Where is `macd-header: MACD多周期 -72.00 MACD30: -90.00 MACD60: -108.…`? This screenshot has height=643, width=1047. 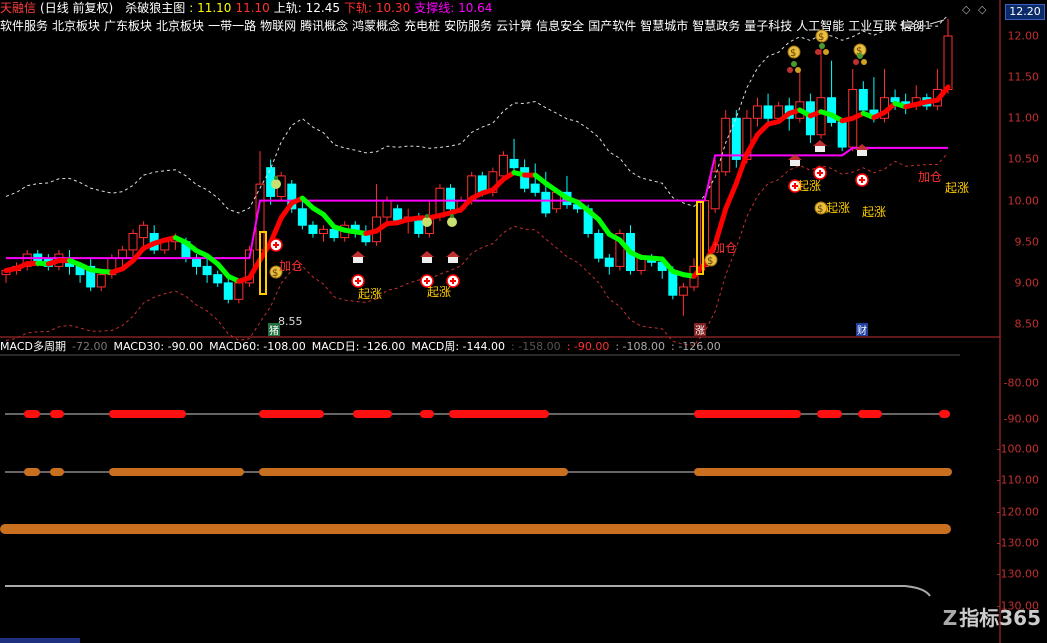 macd-header: MACD多周期 -72.00 MACD30: -90.00 MACD60: -108.… is located at coordinates (363, 347).